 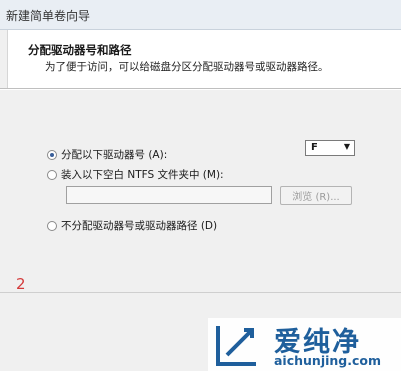 I want to click on option-mount-folder-label: 装入以下空白 NTFS 文件夹中 (M):, so click(x=142, y=175).